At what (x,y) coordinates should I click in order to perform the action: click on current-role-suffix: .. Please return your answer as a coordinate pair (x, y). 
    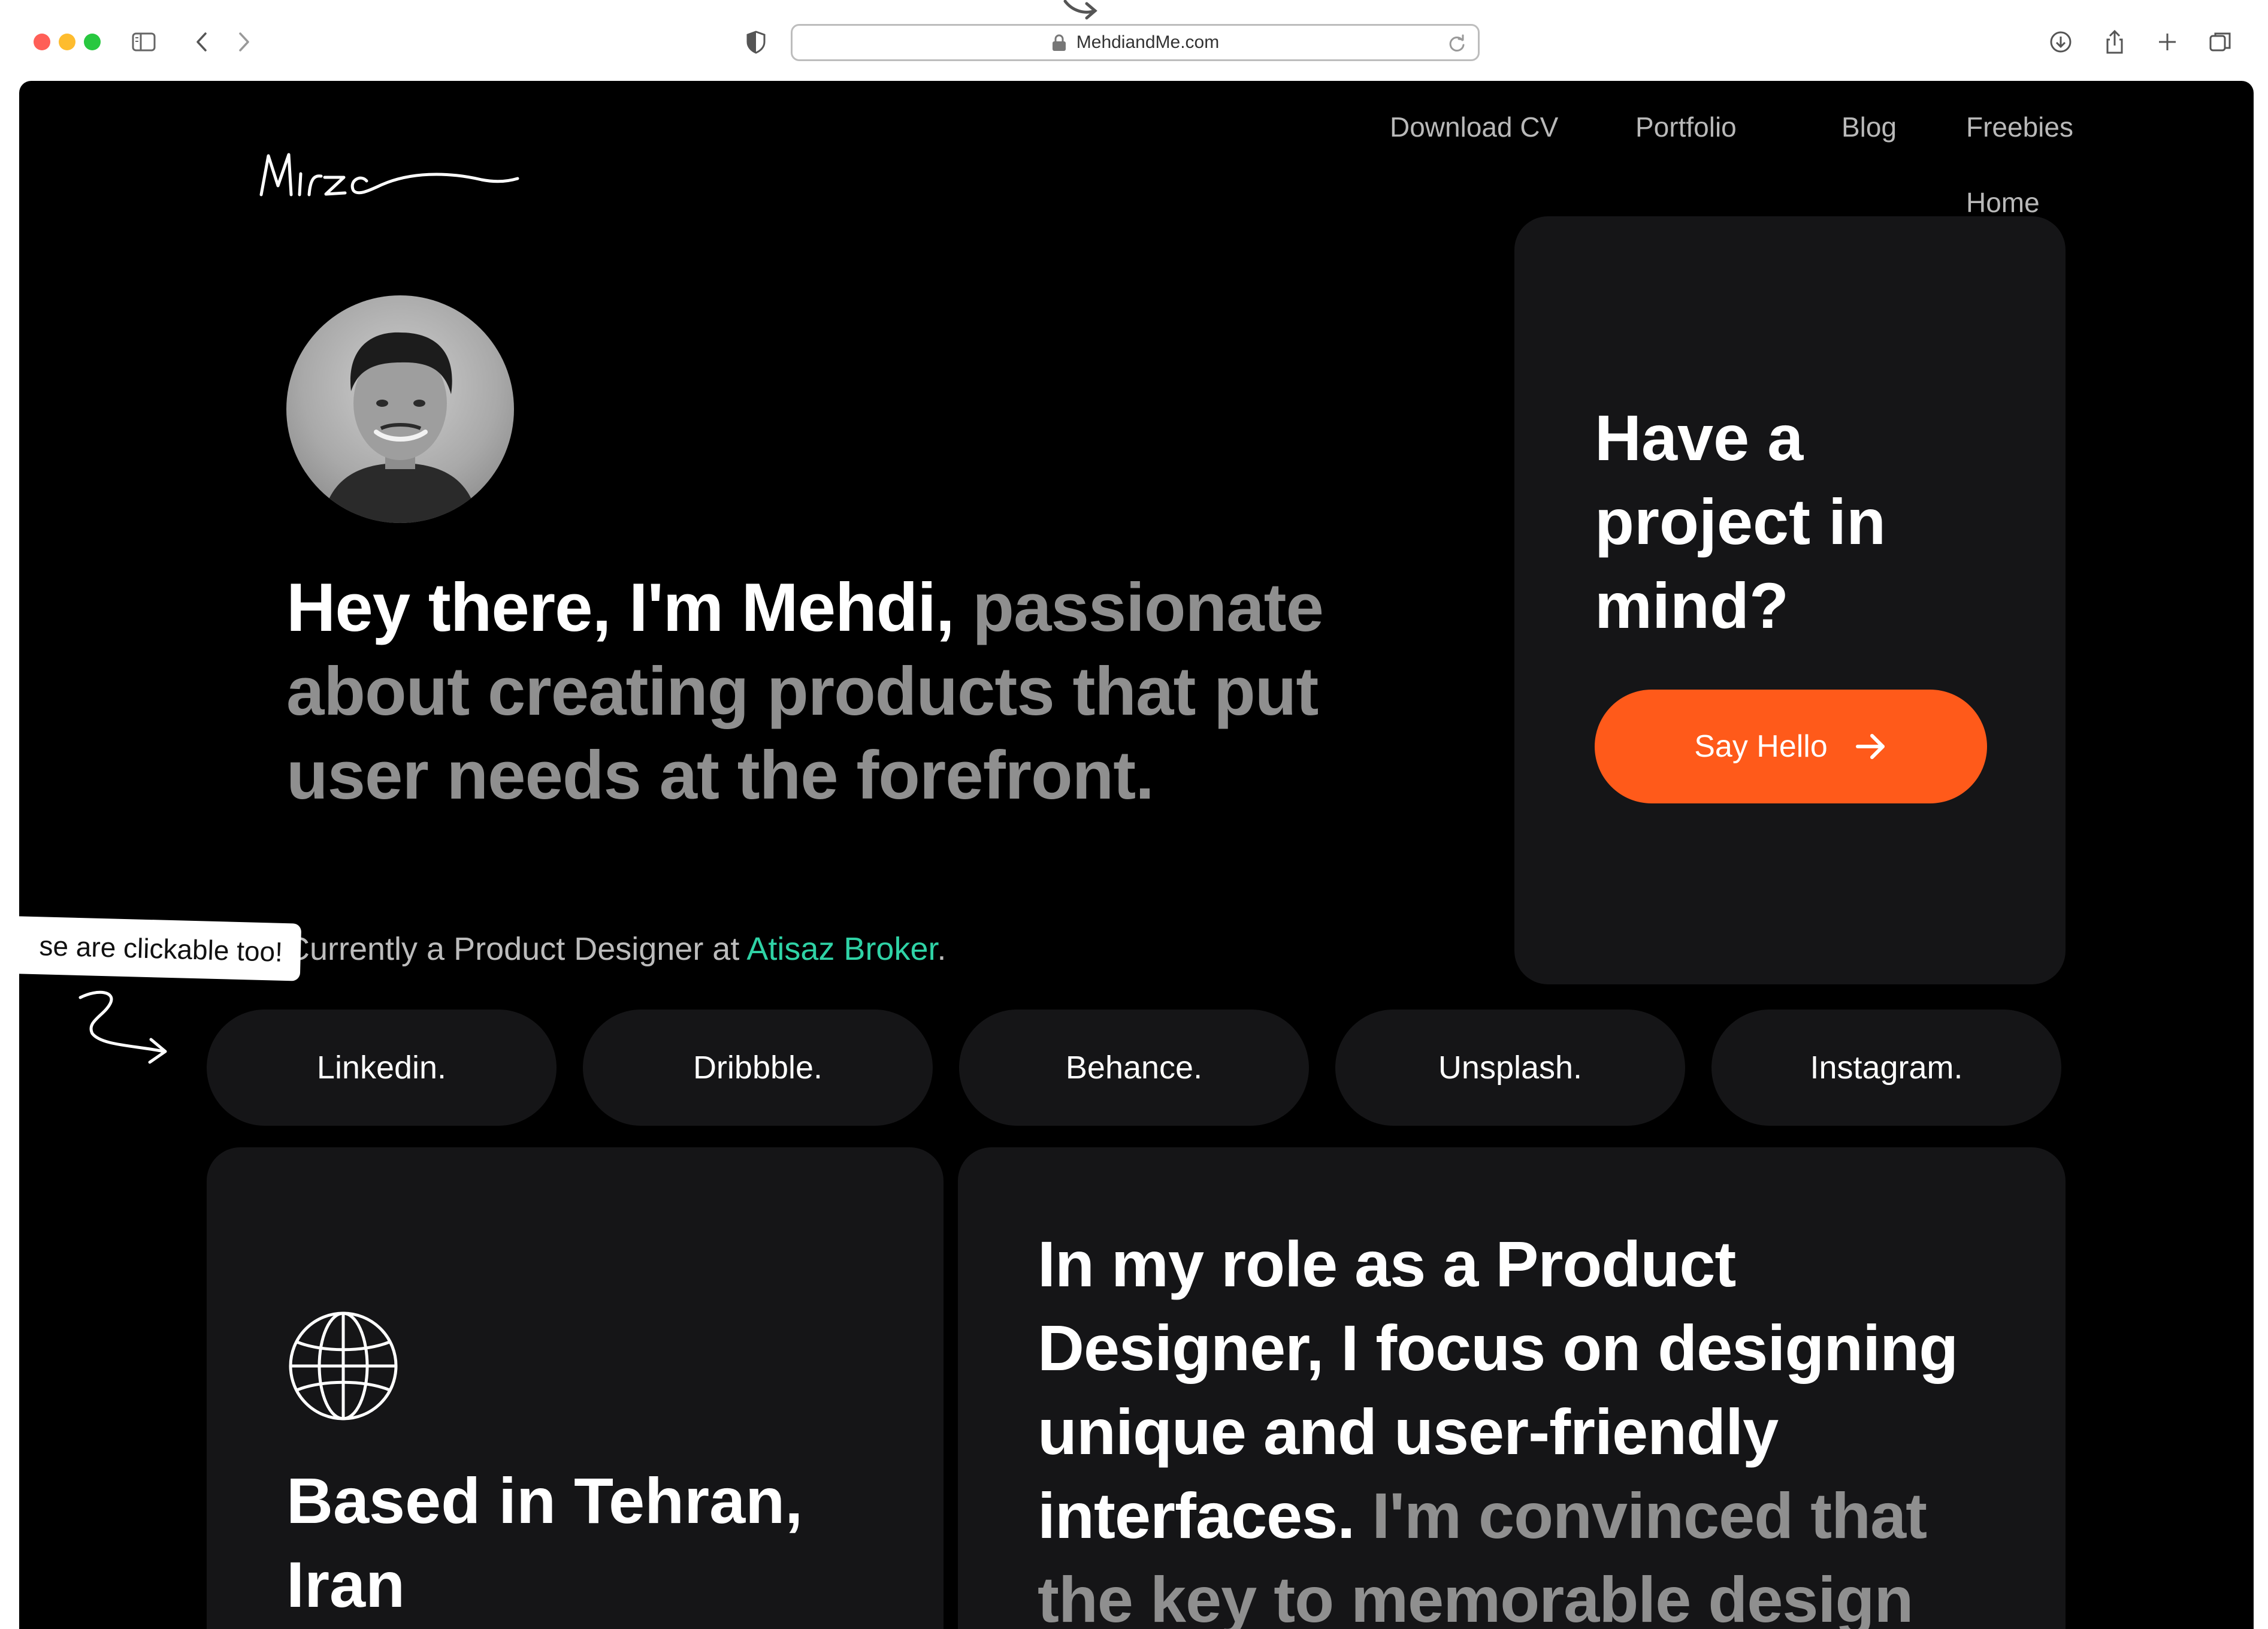
    Looking at the image, I should click on (941, 949).